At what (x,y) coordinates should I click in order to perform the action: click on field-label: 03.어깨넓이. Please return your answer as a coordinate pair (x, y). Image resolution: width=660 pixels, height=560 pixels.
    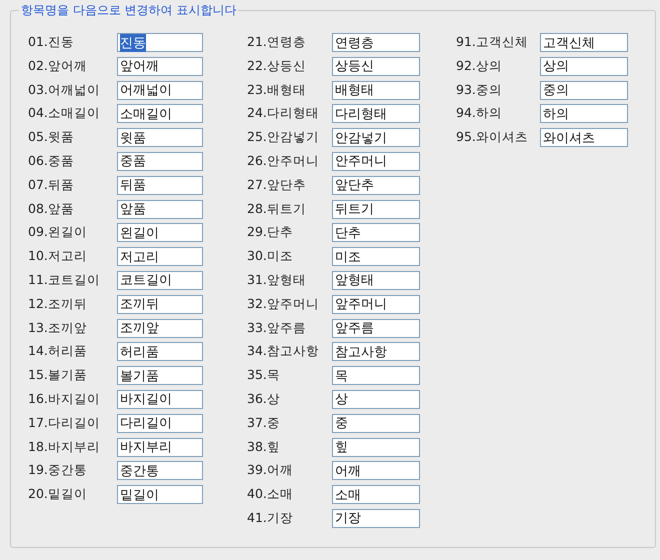
    Looking at the image, I should click on (64, 90).